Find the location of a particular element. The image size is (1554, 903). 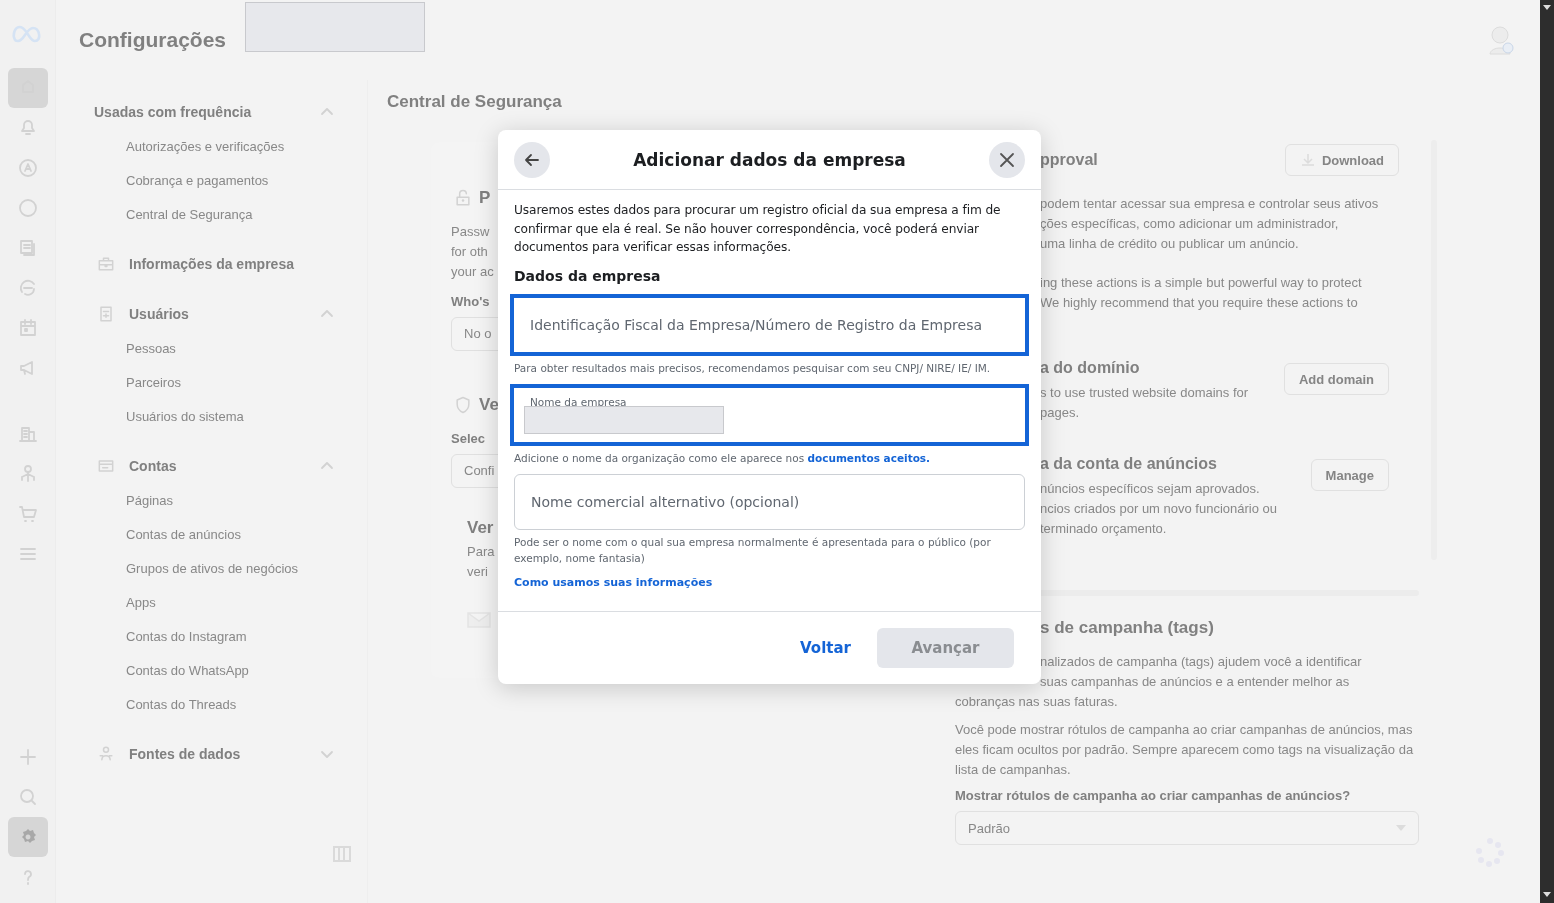

description-text: Você pode mostrar rótulos de campanha ao criar campanhas de anúncios, mas eles ficam ocultos por padrão. Sempre aparecem como tags na visualização da lista de campanhas. is located at coordinates (1185, 750).